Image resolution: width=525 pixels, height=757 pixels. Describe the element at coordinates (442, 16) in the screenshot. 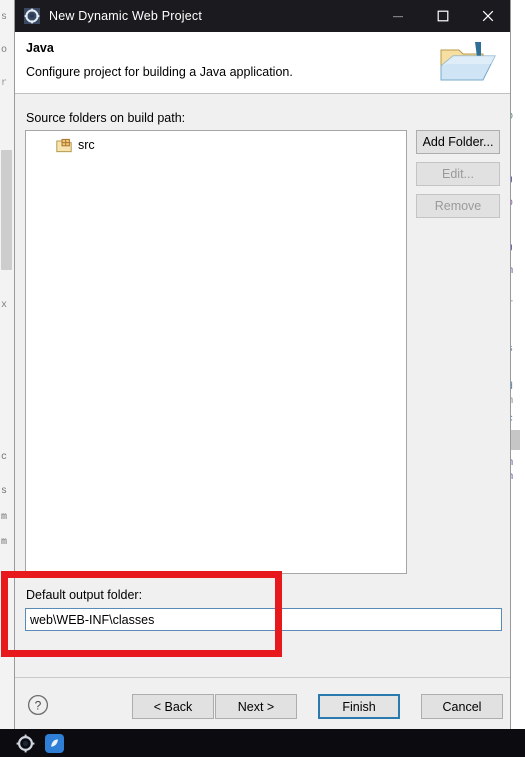

I see `maximize-icon` at that location.